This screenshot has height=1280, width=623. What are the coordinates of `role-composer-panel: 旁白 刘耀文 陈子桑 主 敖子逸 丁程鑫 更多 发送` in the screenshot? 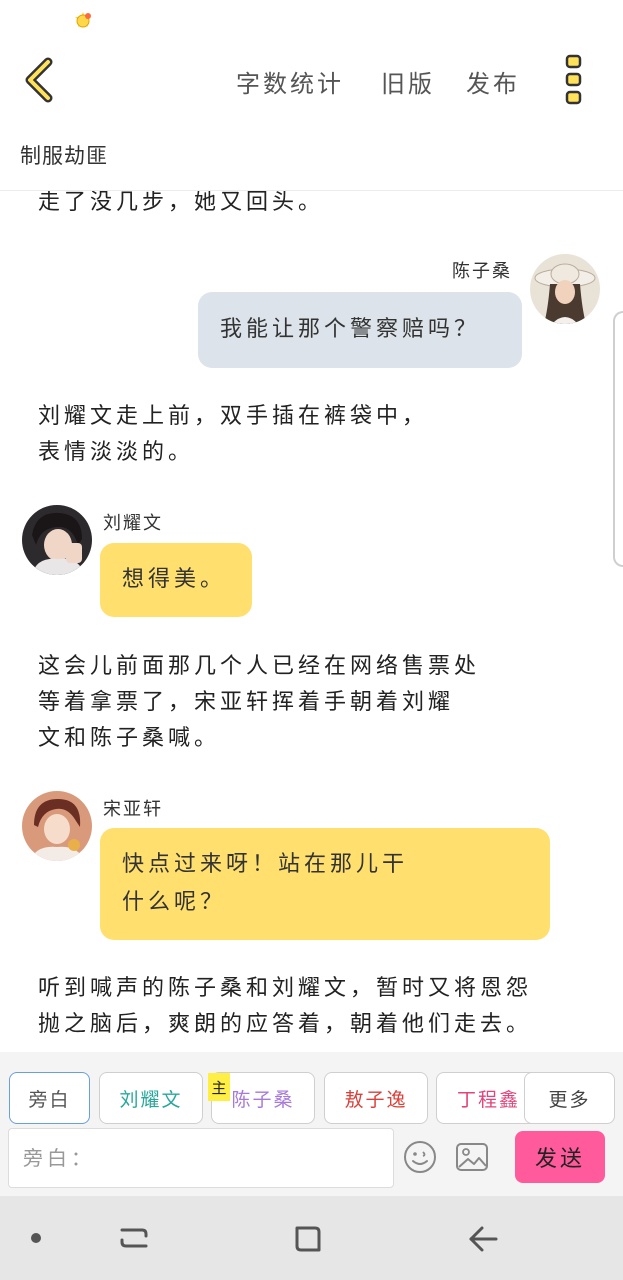 It's located at (311, 1124).